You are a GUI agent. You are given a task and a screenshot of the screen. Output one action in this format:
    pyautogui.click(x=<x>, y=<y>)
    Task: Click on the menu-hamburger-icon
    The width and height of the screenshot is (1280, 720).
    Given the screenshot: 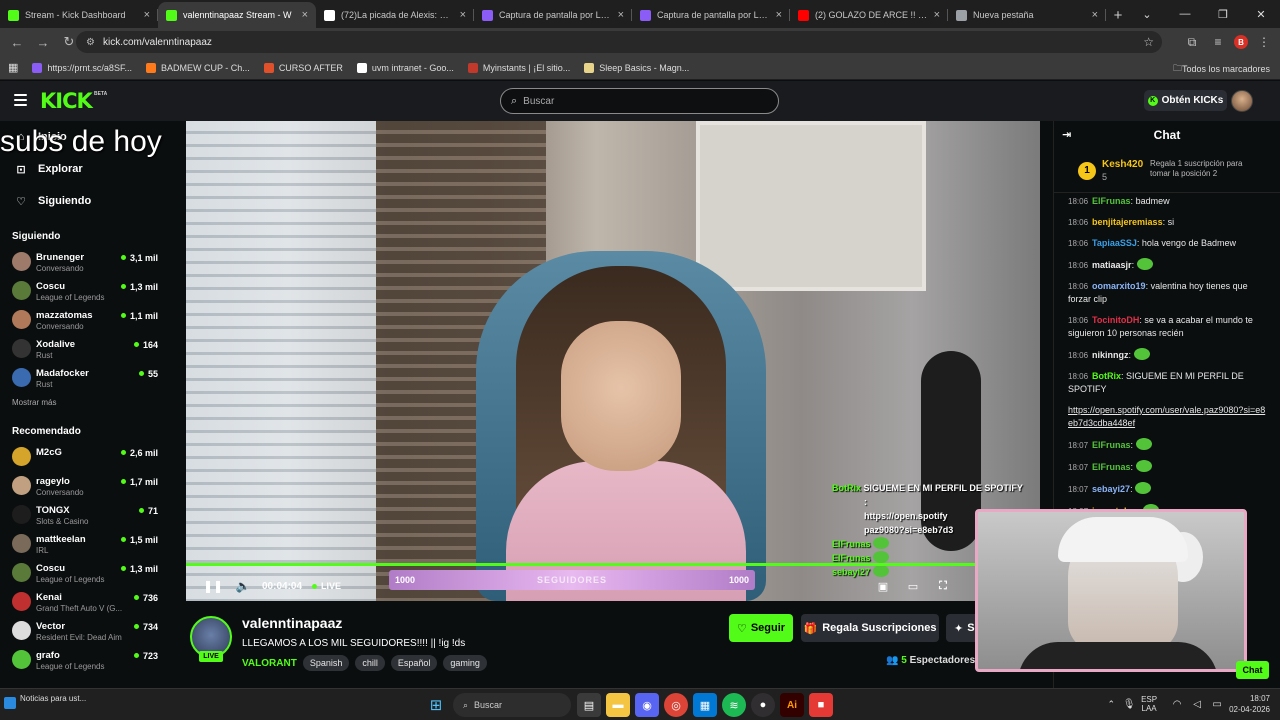 What is the action you would take?
    pyautogui.click(x=20, y=100)
    